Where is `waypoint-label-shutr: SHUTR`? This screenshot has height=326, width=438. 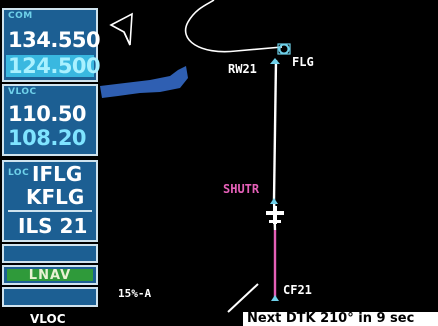 waypoint-label-shutr: SHUTR is located at coordinates (241, 189).